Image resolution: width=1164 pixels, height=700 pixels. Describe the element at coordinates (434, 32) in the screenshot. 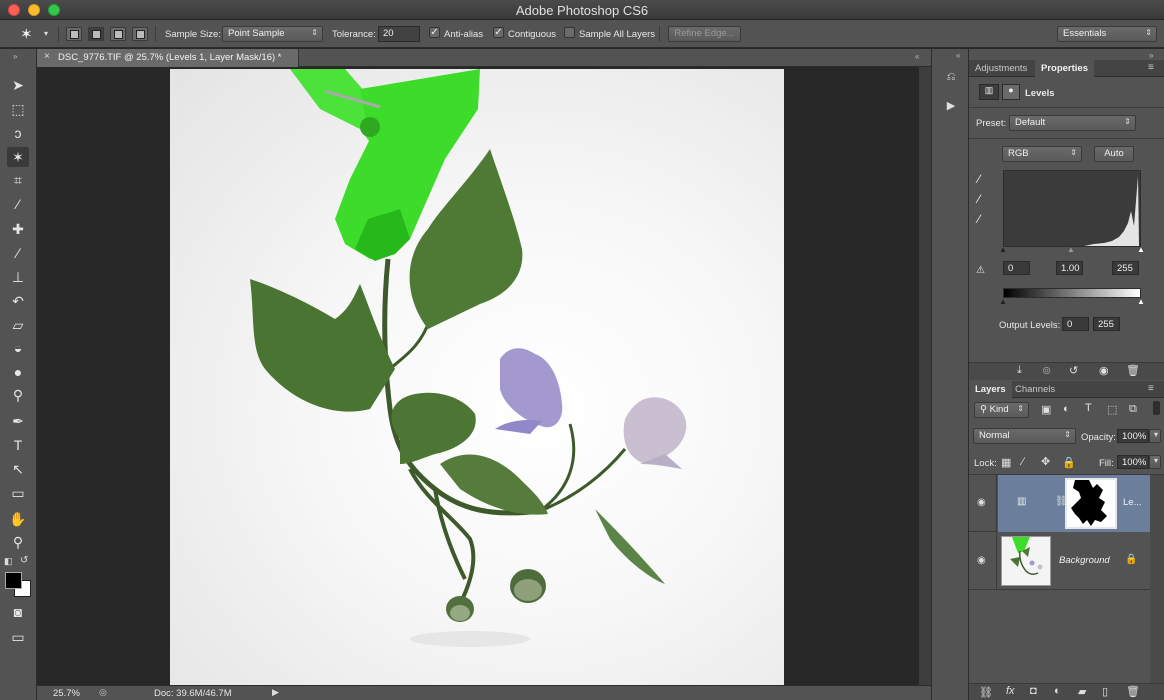

I see `anti-alias-checkbox: ✓` at that location.